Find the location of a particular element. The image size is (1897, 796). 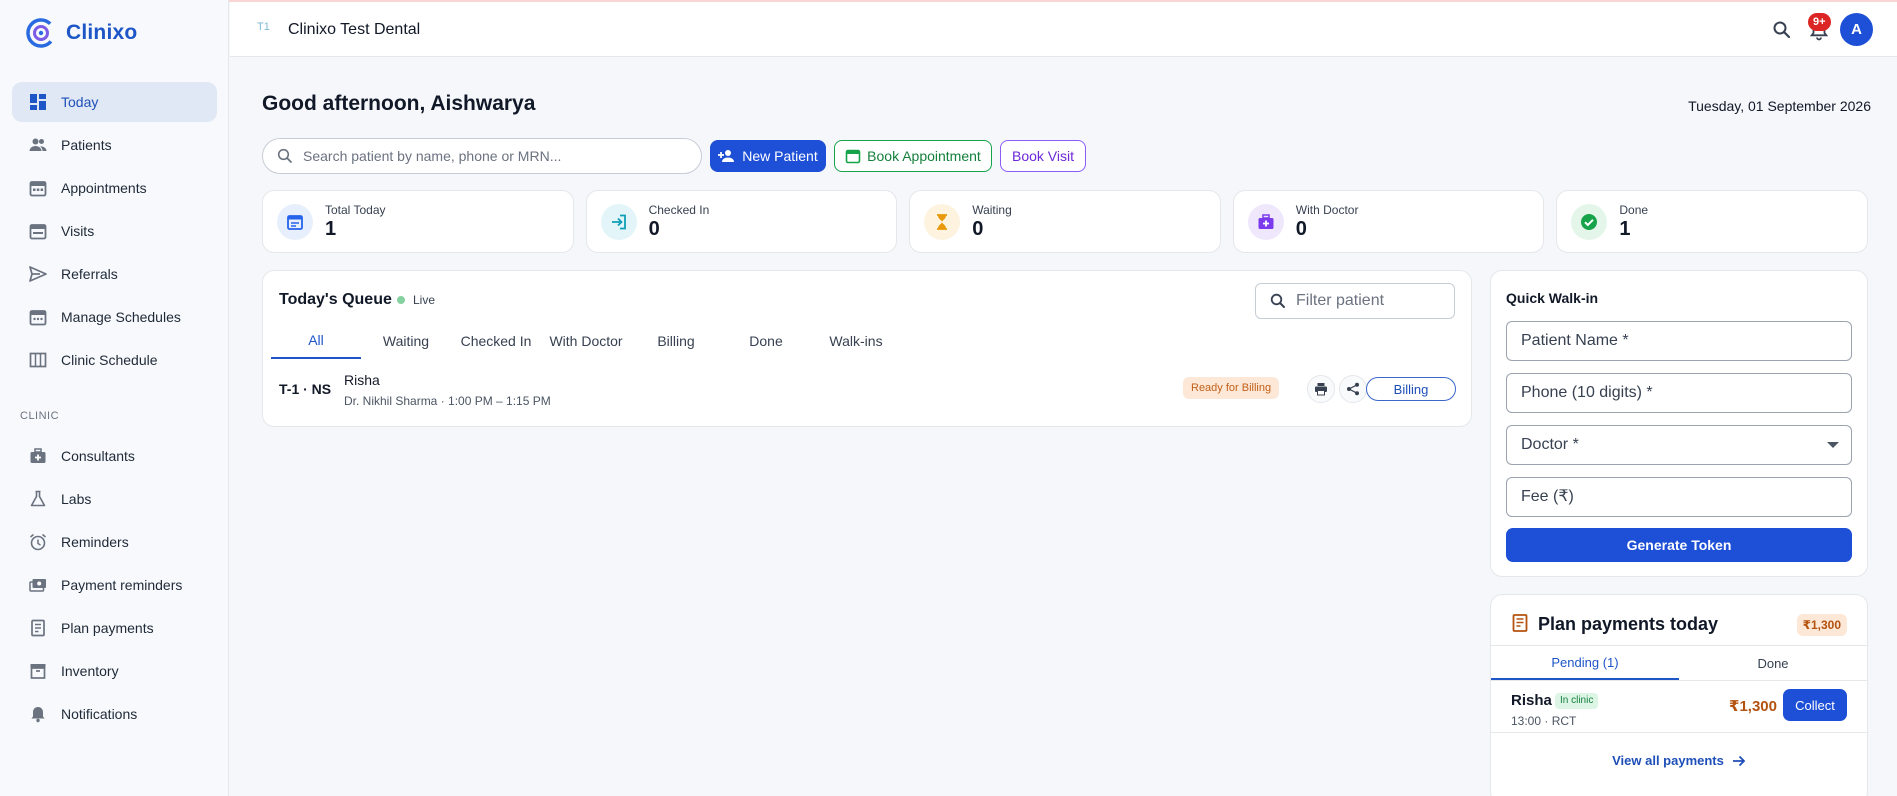

patient-name-input is located at coordinates (1671, 341).